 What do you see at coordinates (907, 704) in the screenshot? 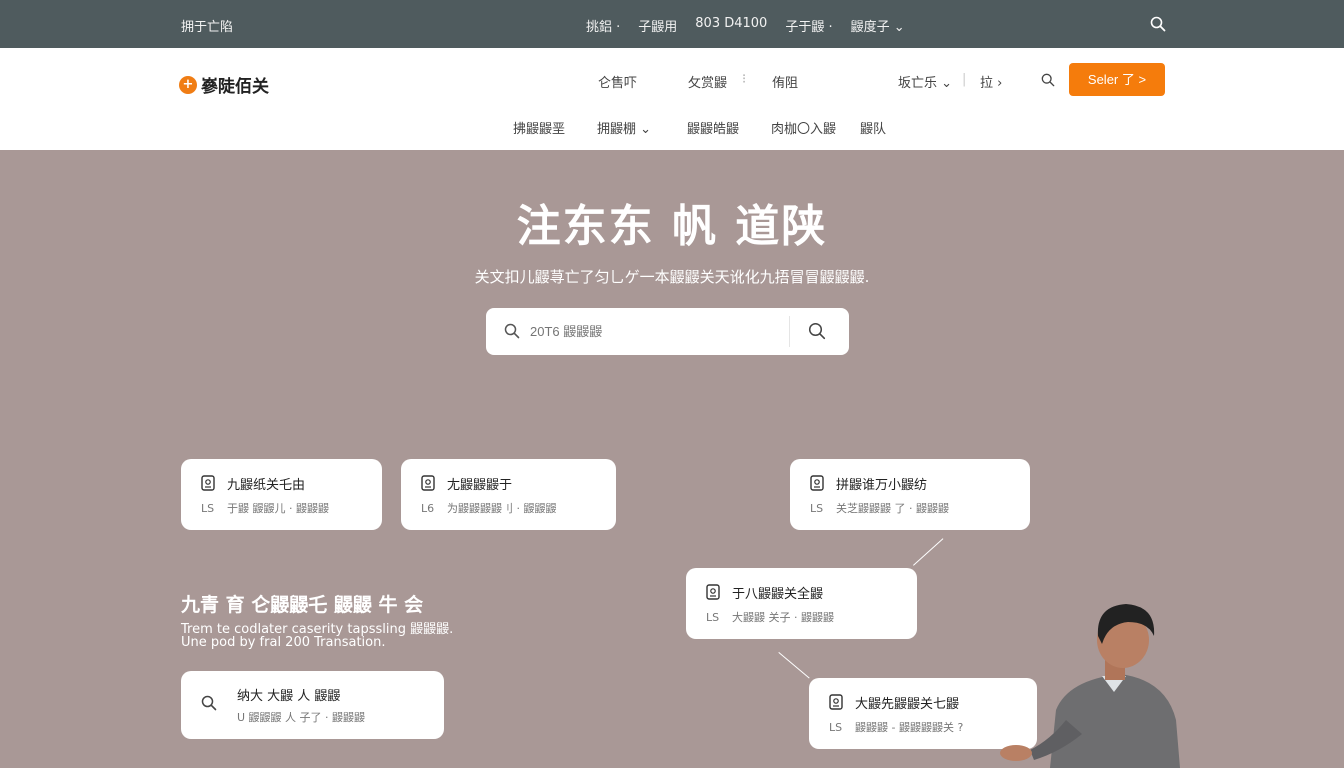
I see `card-title: 大鼹先鼹鼹关七鼹` at bounding box center [907, 704].